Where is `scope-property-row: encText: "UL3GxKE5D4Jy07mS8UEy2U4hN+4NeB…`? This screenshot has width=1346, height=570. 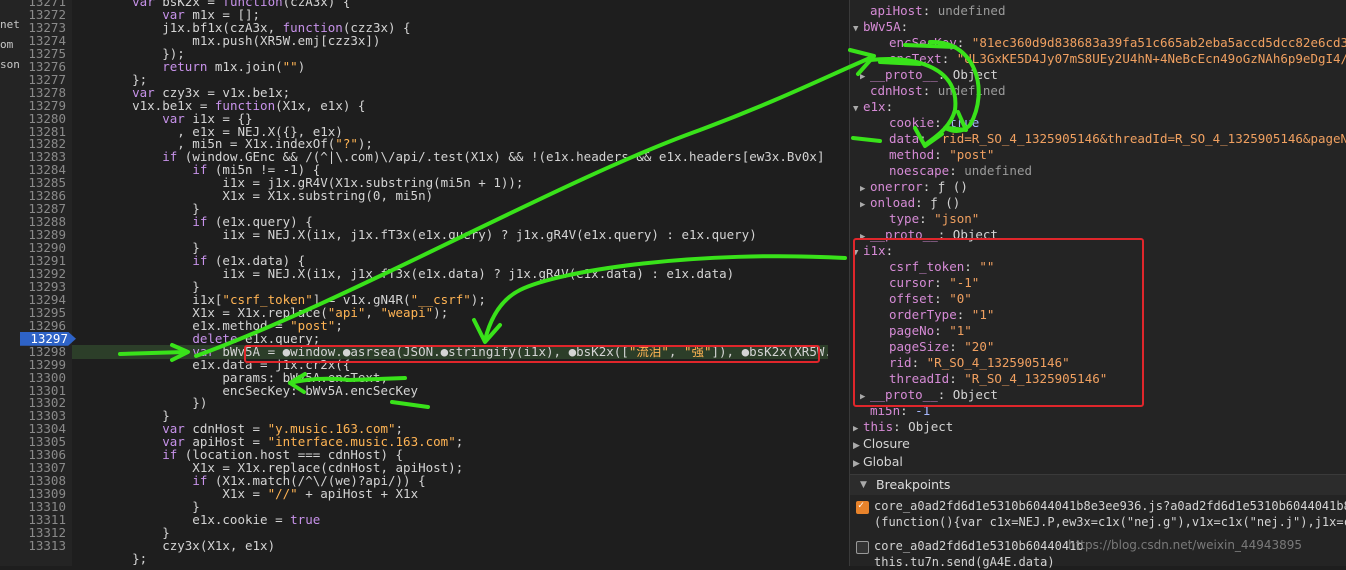 scope-property-row: encText: "UL3GxKE5D4Jy07mS8UEy2U4hN+4NeB… is located at coordinates (1112, 59).